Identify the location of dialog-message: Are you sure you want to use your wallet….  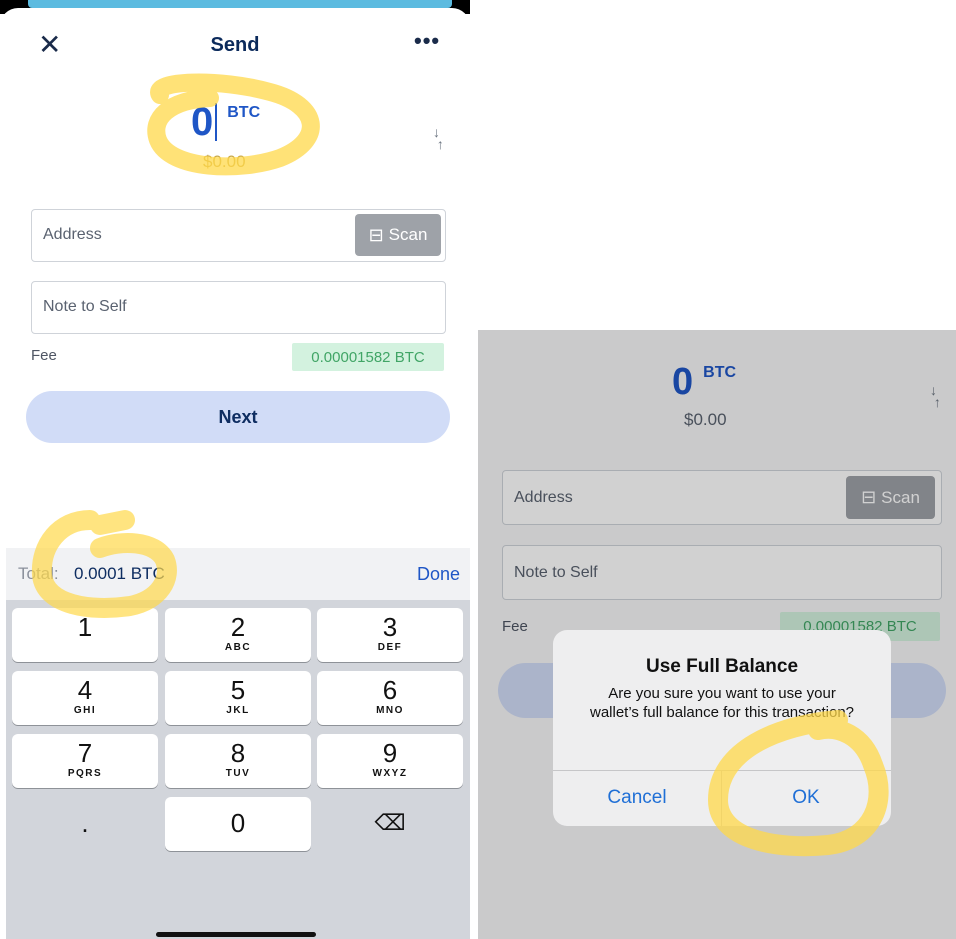
(722, 703).